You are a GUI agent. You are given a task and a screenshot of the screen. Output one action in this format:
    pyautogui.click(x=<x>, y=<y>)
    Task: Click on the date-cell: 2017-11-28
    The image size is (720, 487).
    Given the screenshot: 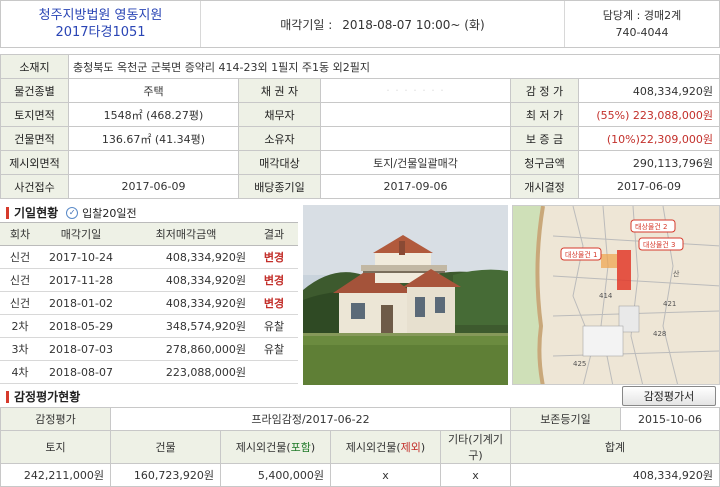 What is the action you would take?
    pyautogui.click(x=81, y=280)
    